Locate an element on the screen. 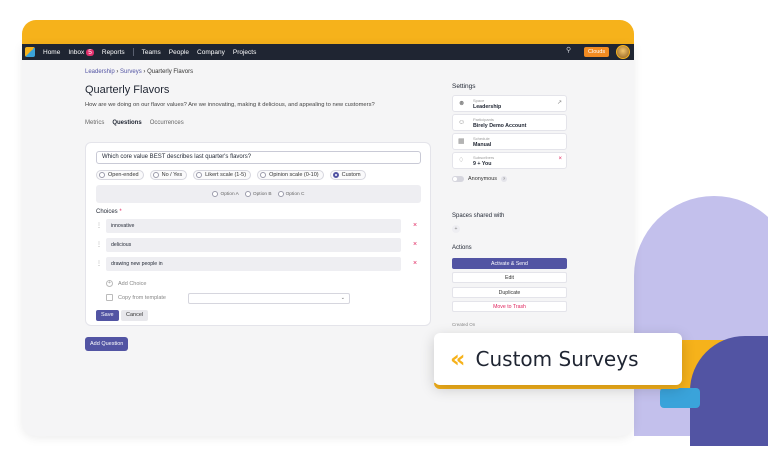  type-label: Likert scale (1-5) is located at coordinates (226, 175).